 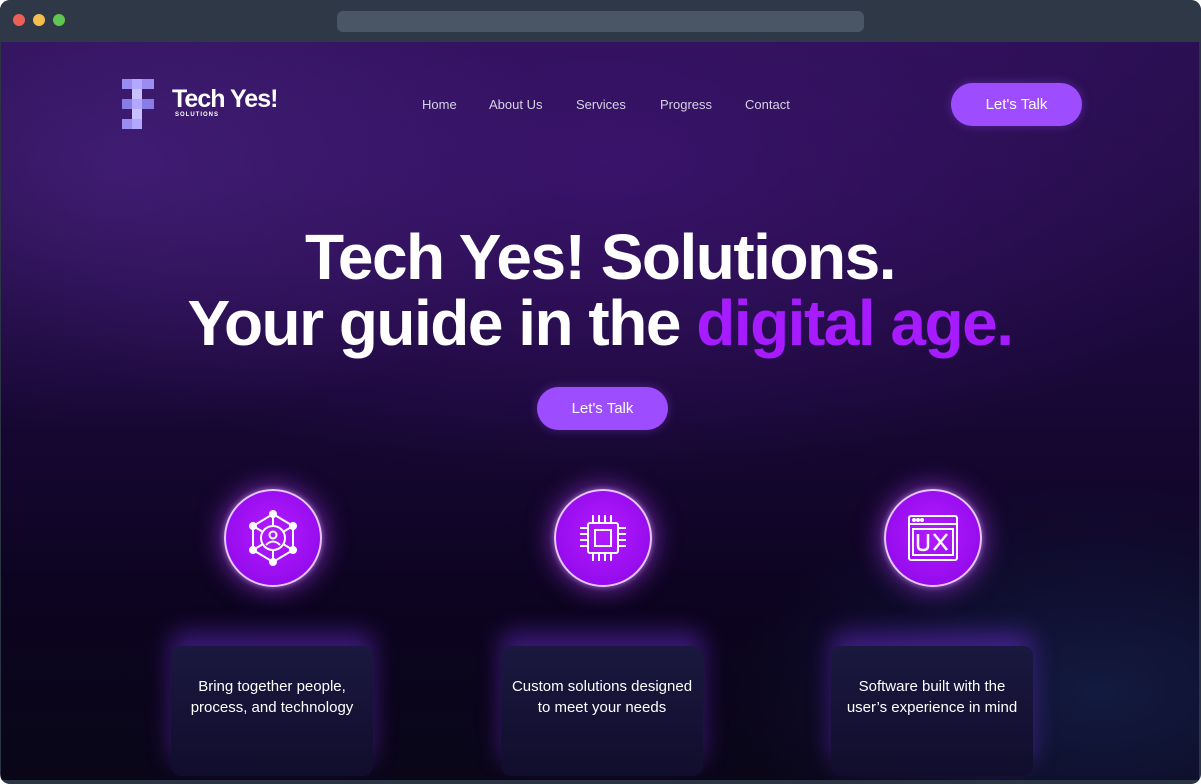 I want to click on nav-about-us: About Us, so click(x=515, y=104).